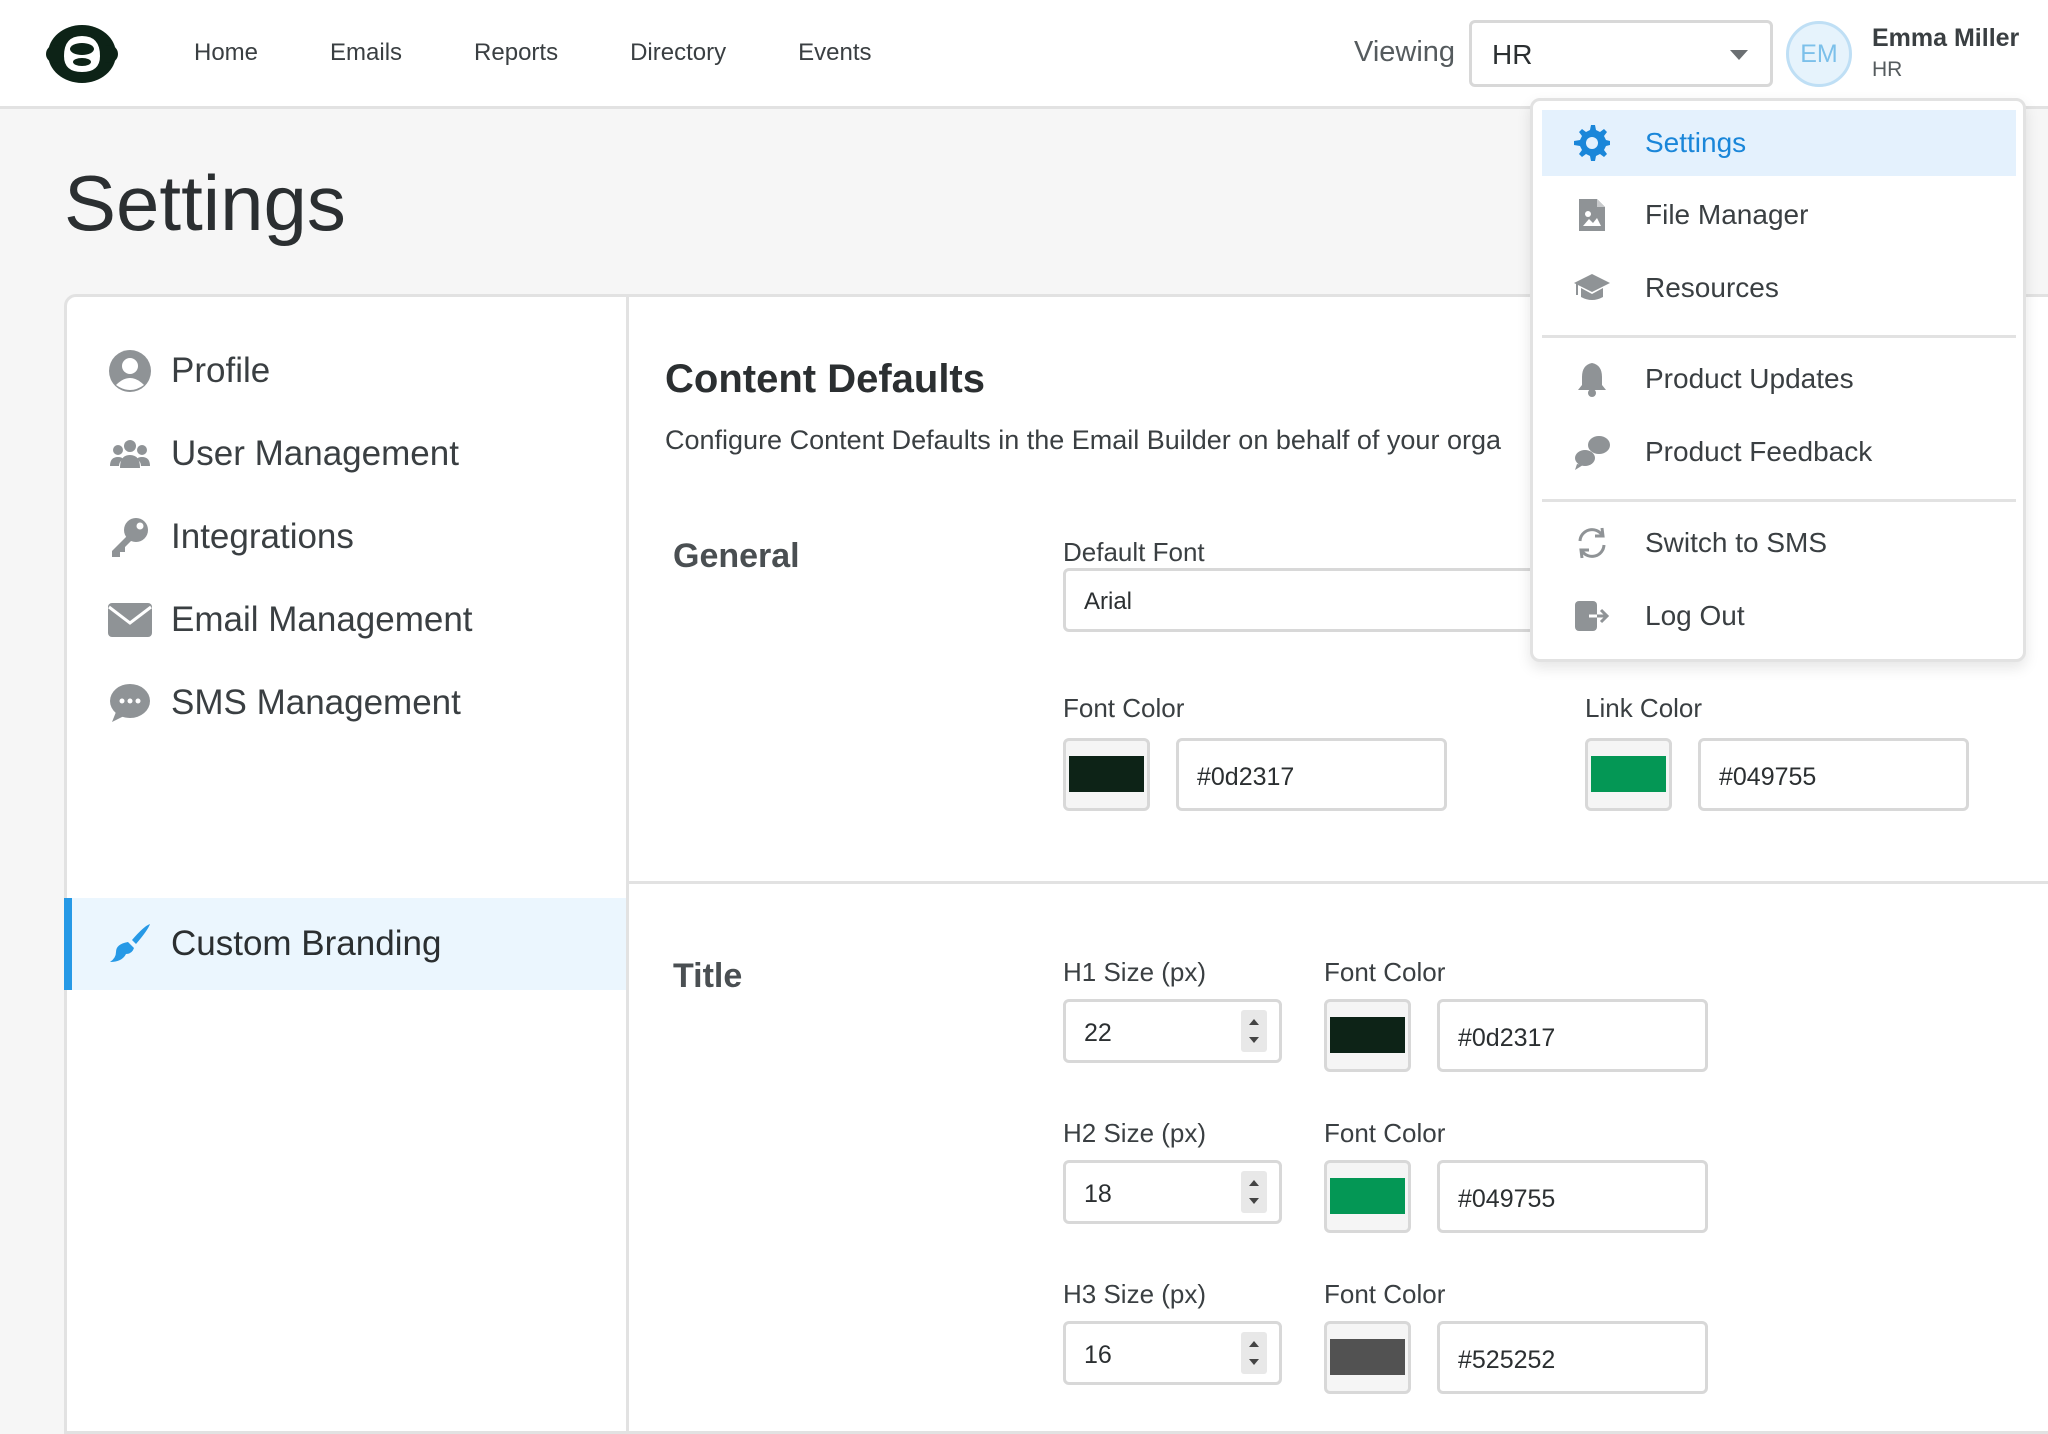 This screenshot has width=2048, height=1434. Describe the element at coordinates (1592, 616) in the screenshot. I see `logout-icon` at that location.